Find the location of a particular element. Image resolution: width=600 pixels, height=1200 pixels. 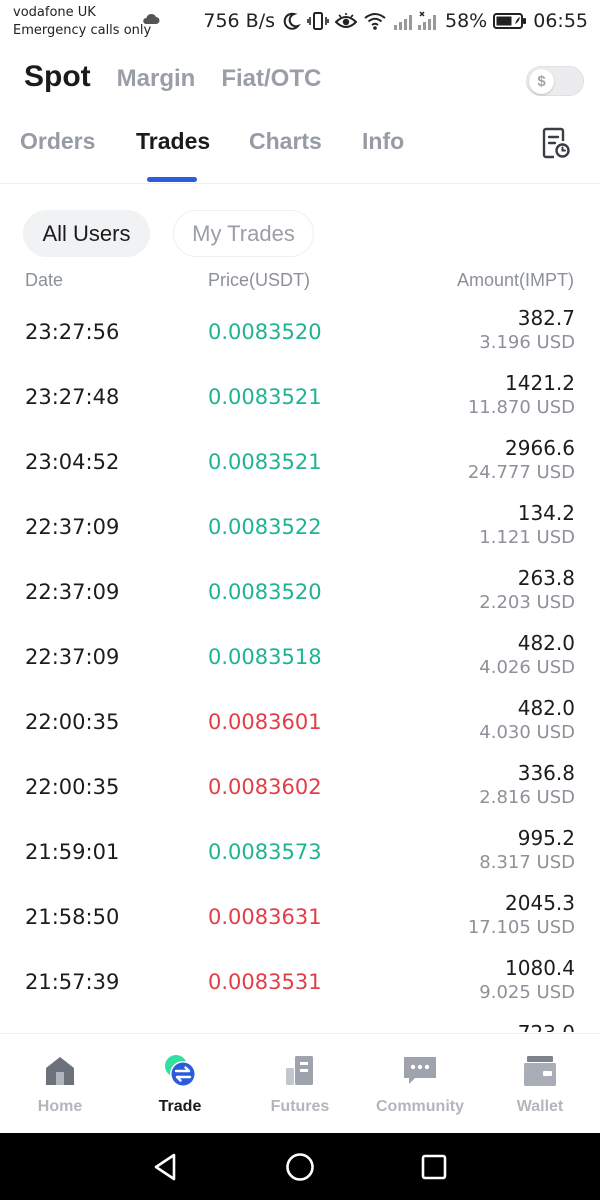

nav-community-label: Community is located at coordinates (420, 1106).